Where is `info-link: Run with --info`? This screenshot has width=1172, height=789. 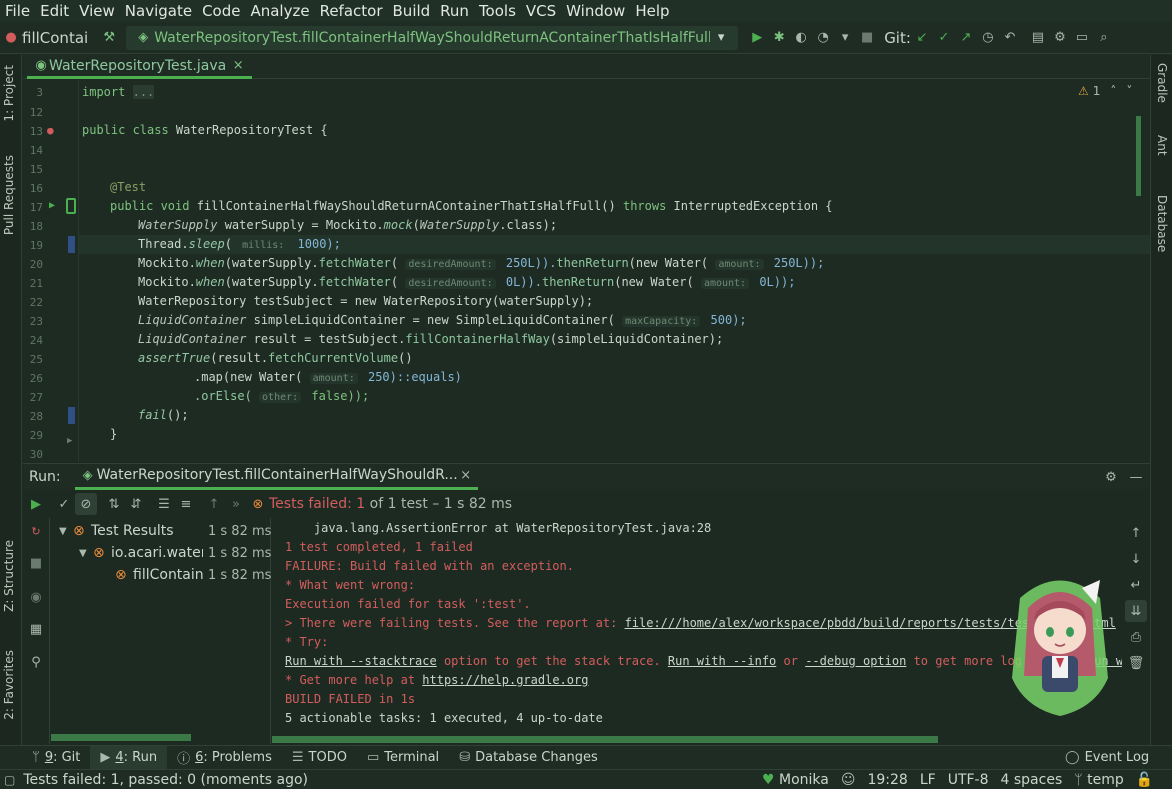
info-link: Run with --info is located at coordinates (722, 661).